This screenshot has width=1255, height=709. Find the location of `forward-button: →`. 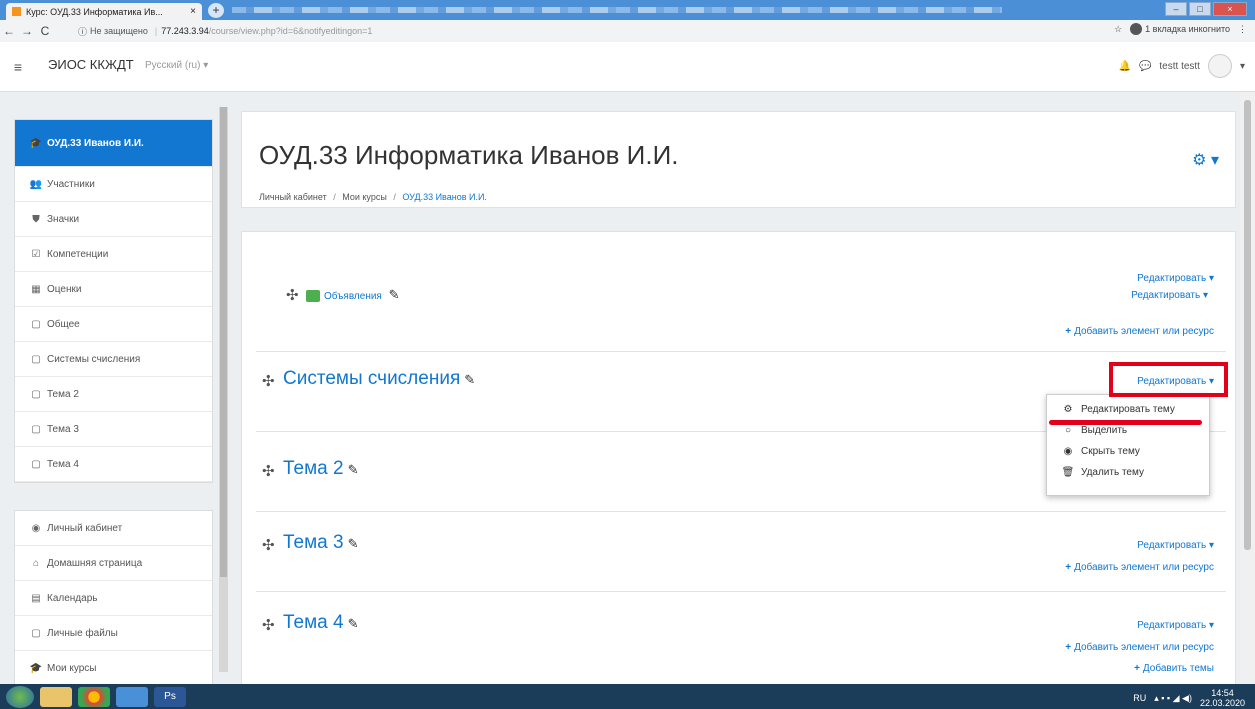

forward-button: → is located at coordinates (27, 31).